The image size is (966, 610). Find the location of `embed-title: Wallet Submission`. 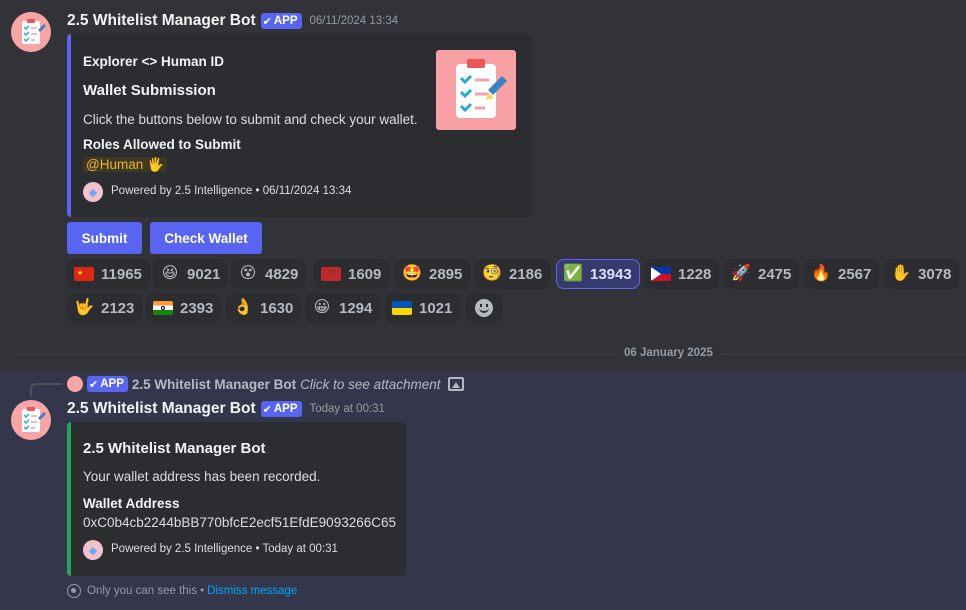

embed-title: Wallet Submission is located at coordinates (149, 90).